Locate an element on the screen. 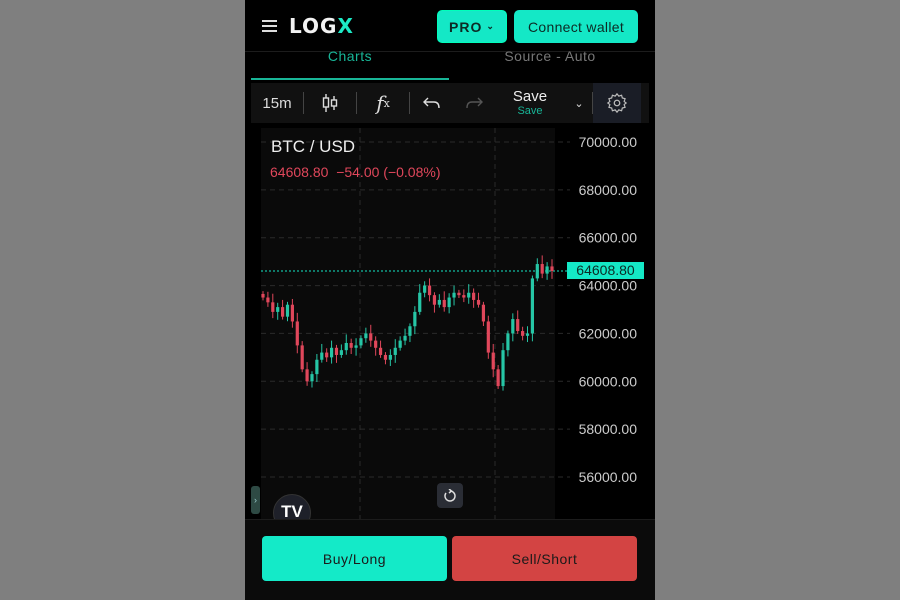  y-tick-label: 58000.00 is located at coordinates (608, 429).